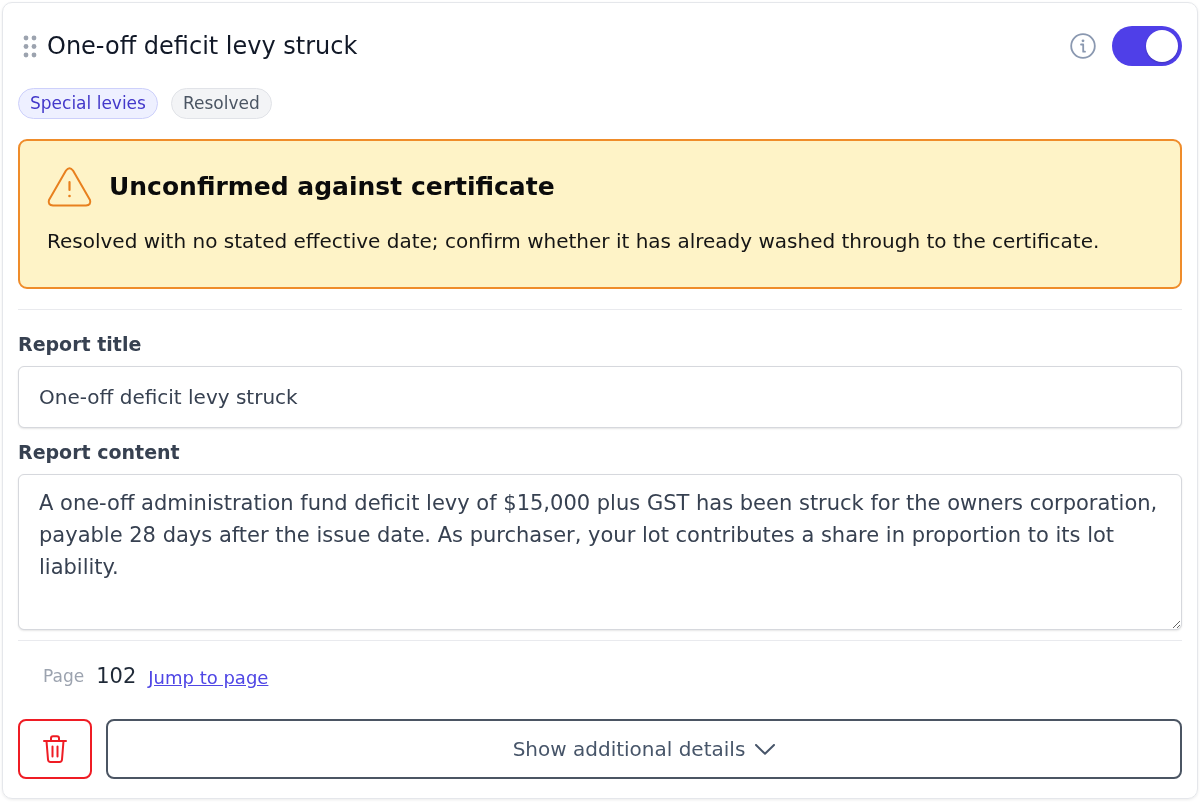 Image resolution: width=1200 pixels, height=802 pixels. What do you see at coordinates (644, 749) in the screenshot?
I see `show-details-button: Show additional details` at bounding box center [644, 749].